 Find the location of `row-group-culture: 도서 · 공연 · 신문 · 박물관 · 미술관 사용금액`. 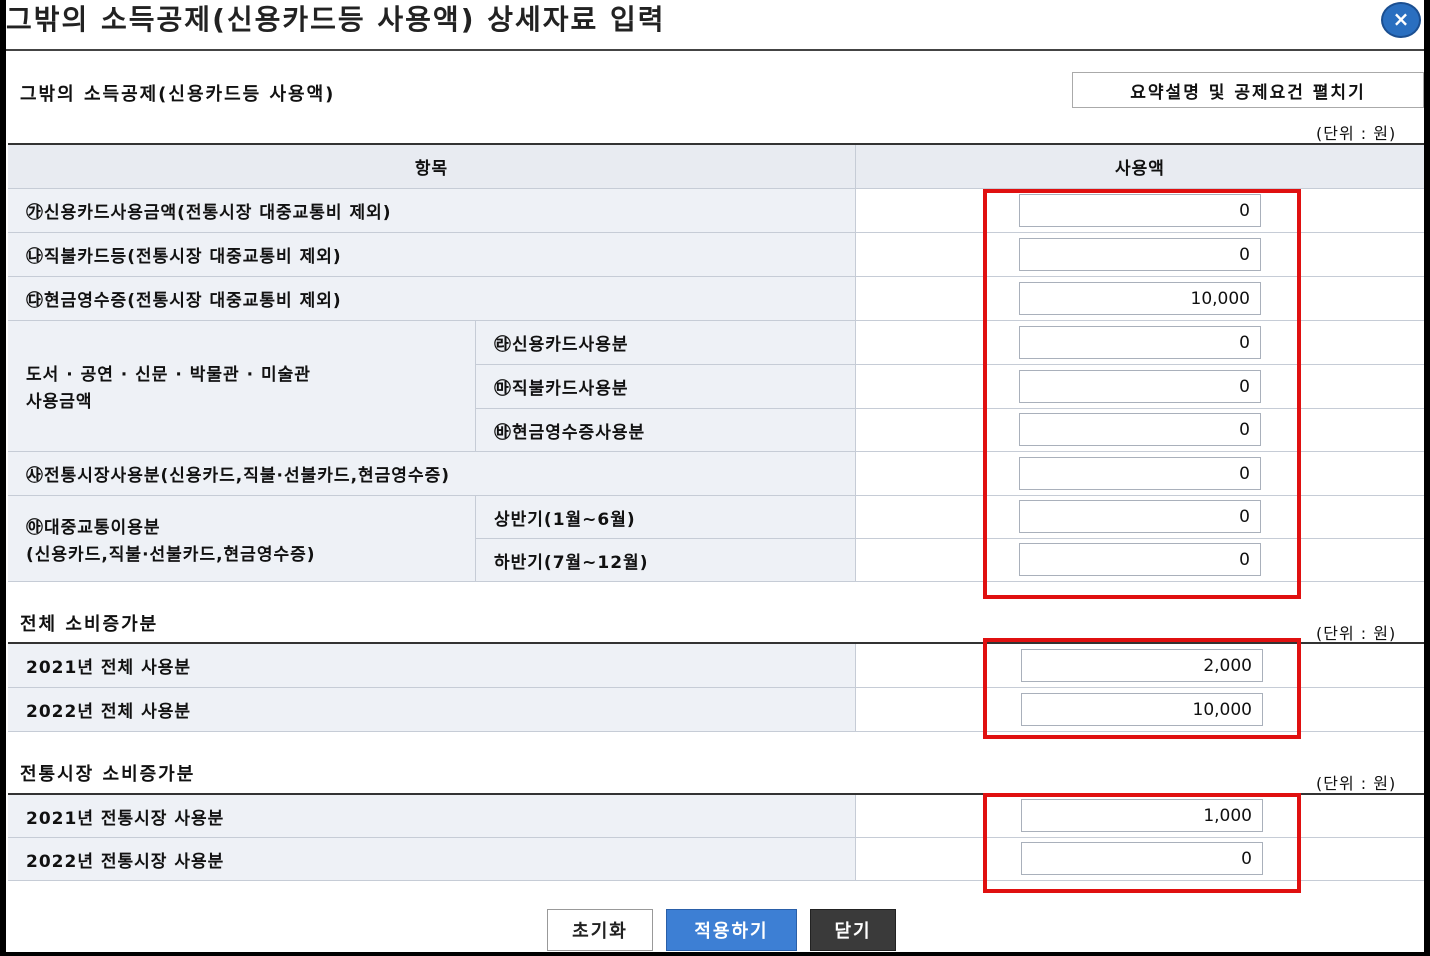

row-group-culture: 도서 · 공연 · 신문 · 박물관 · 미술관 사용금액 is located at coordinates (242, 386).